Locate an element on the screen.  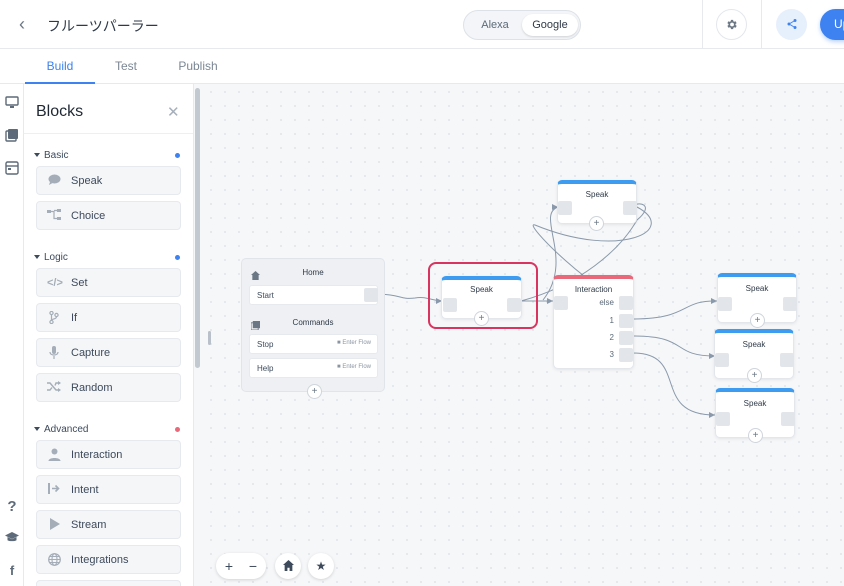
speak-node-right-3: Speak + is located at coordinates (755, 415).